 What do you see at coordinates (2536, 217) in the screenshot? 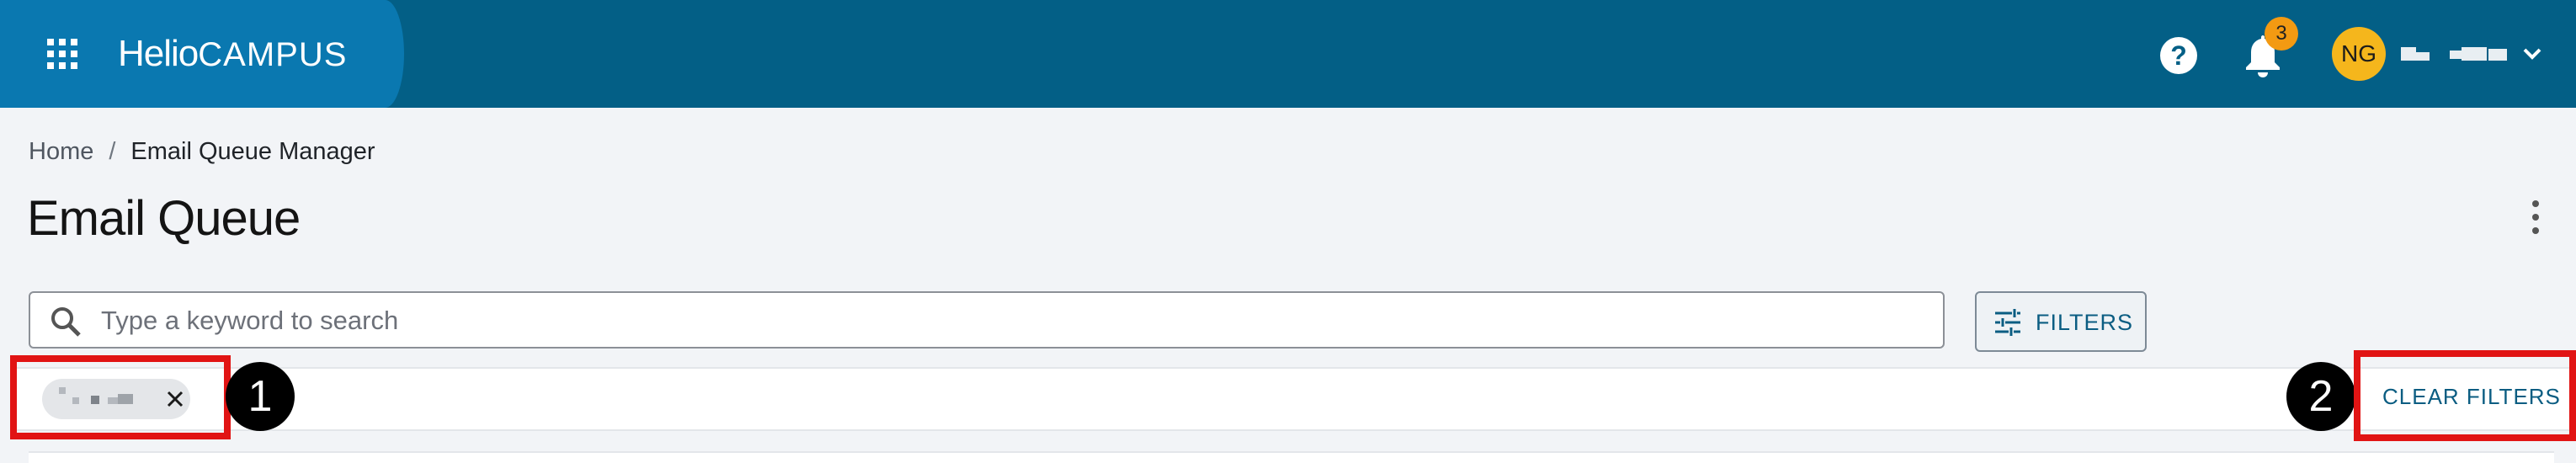
I see `more-options-icon` at bounding box center [2536, 217].